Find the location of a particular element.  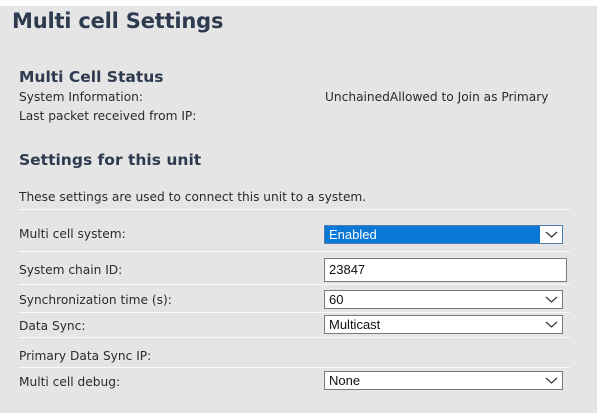

debug-select: None is located at coordinates (443, 380).